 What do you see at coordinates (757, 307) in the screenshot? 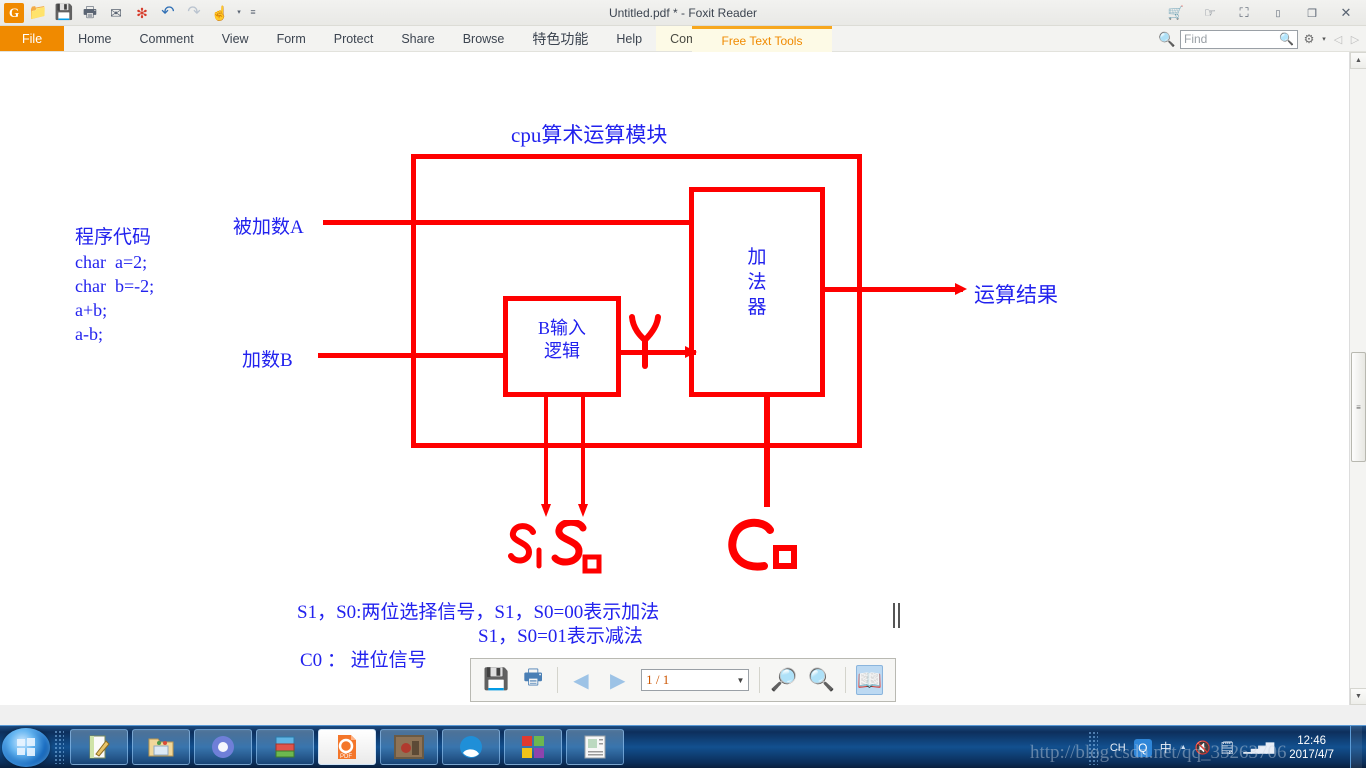
I see `adder-line-3: 器` at bounding box center [757, 307].